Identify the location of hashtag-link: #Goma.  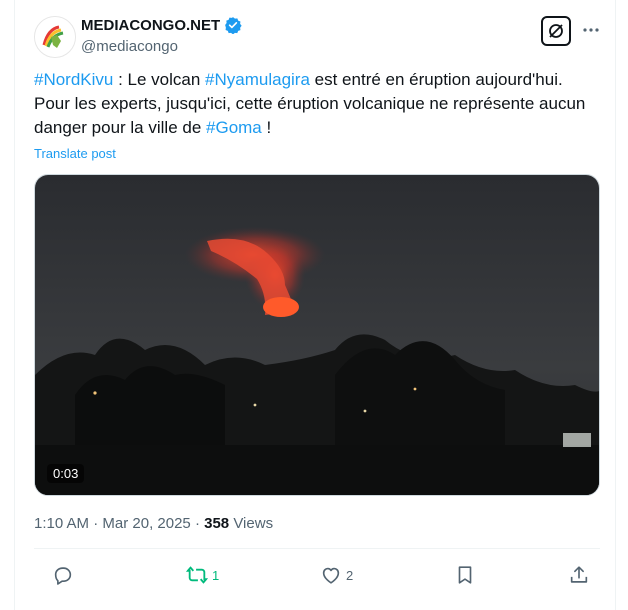
(234, 127).